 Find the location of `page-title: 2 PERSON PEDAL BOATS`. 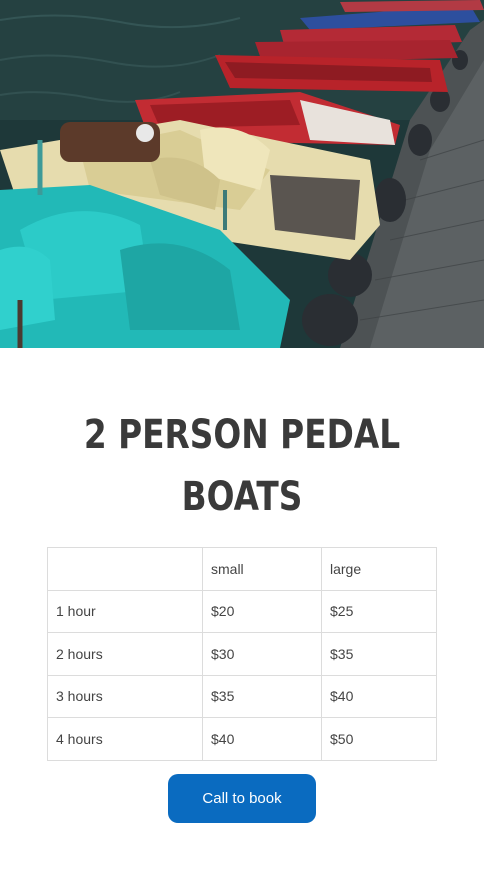

page-title: 2 PERSON PEDAL BOATS is located at coordinates (242, 466).